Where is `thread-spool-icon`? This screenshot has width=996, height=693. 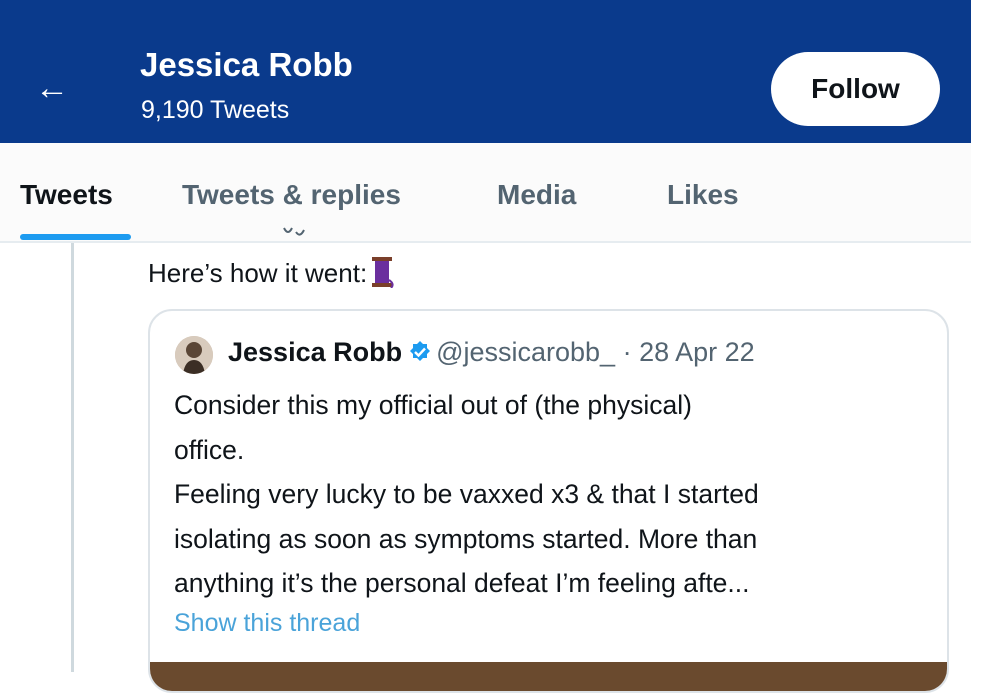
thread-spool-icon is located at coordinates (382, 272).